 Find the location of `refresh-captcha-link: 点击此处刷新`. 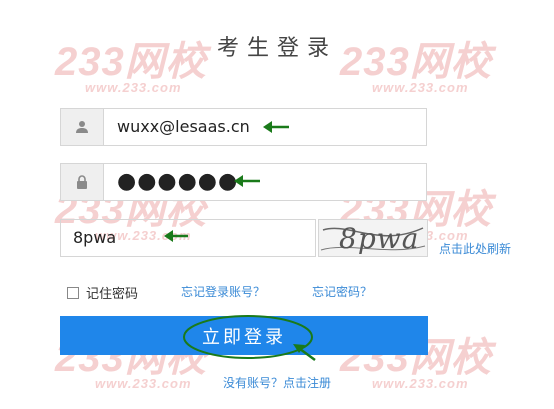

refresh-captcha-link: 点击此处刷新 is located at coordinates (475, 248).